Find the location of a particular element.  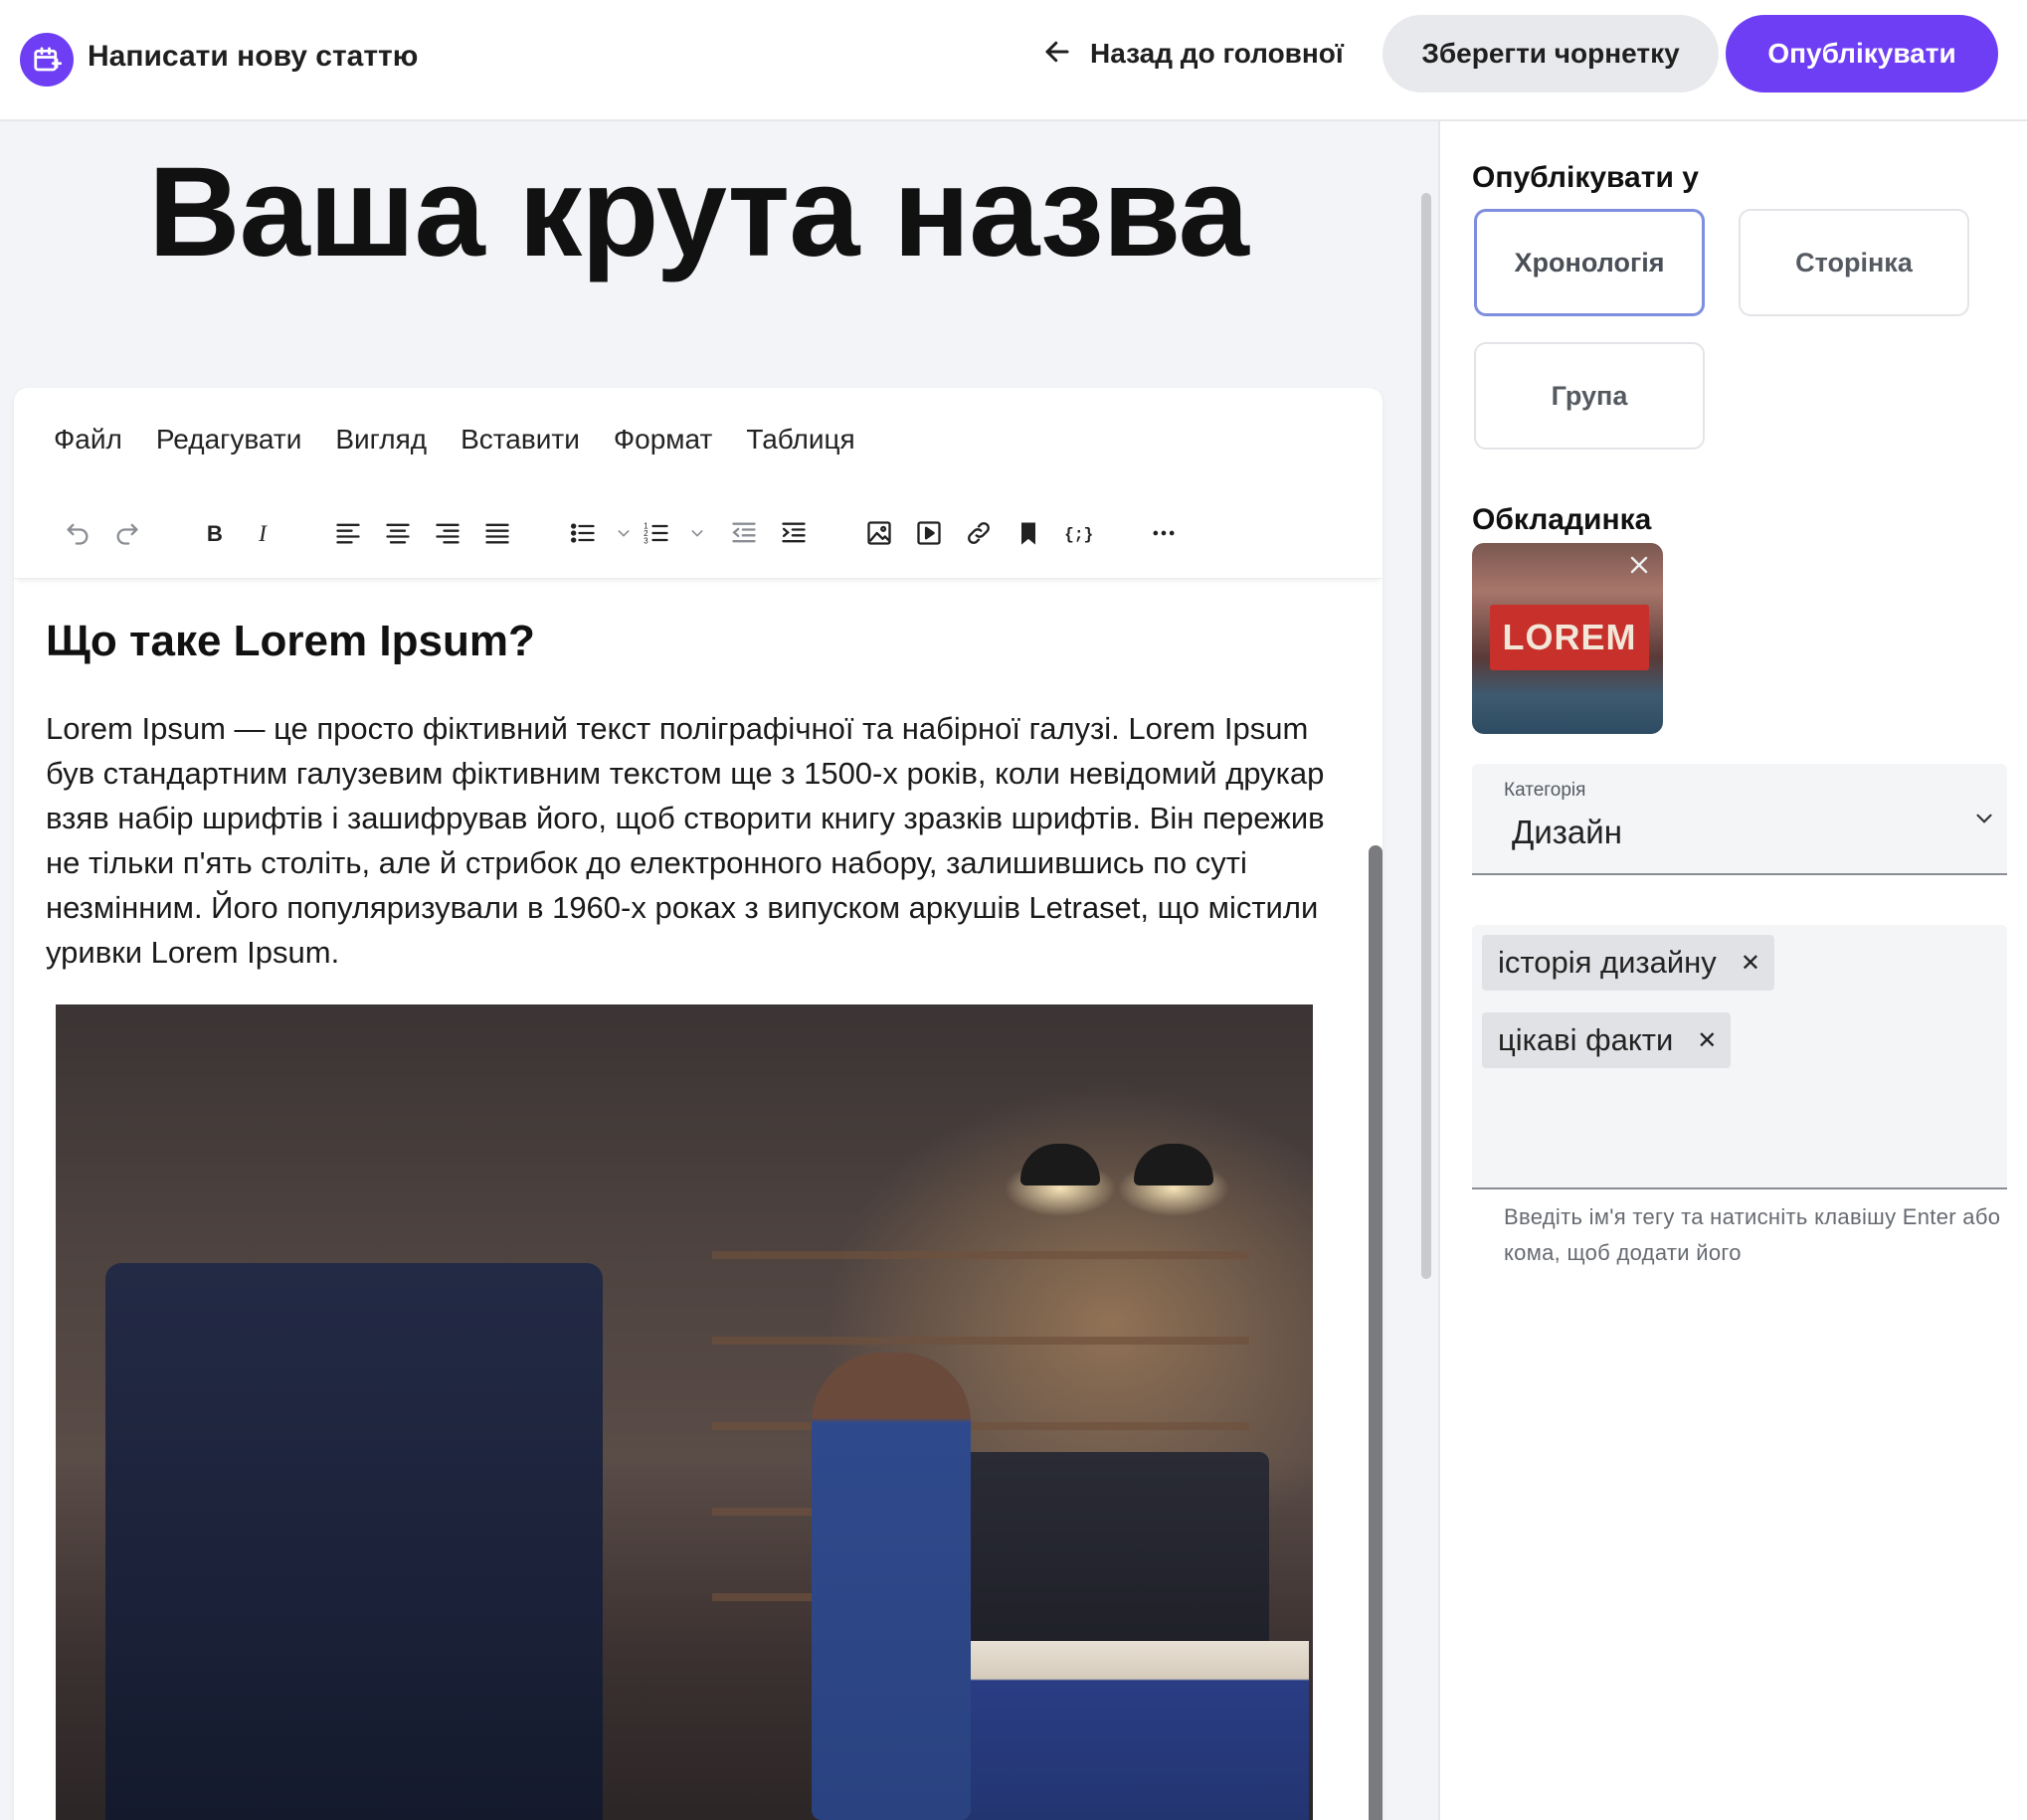

category-value: Дизайн is located at coordinates (1567, 832).